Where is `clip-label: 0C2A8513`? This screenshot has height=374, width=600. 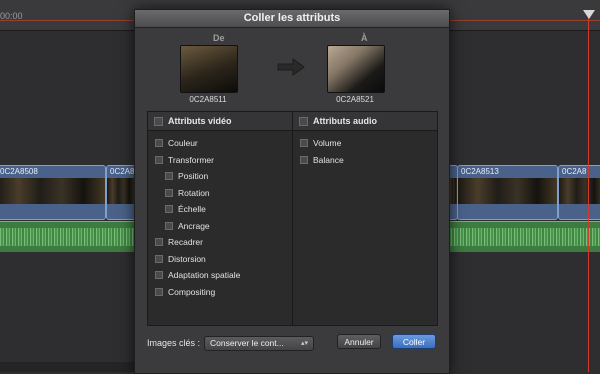 clip-label: 0C2A8513 is located at coordinates (480, 171).